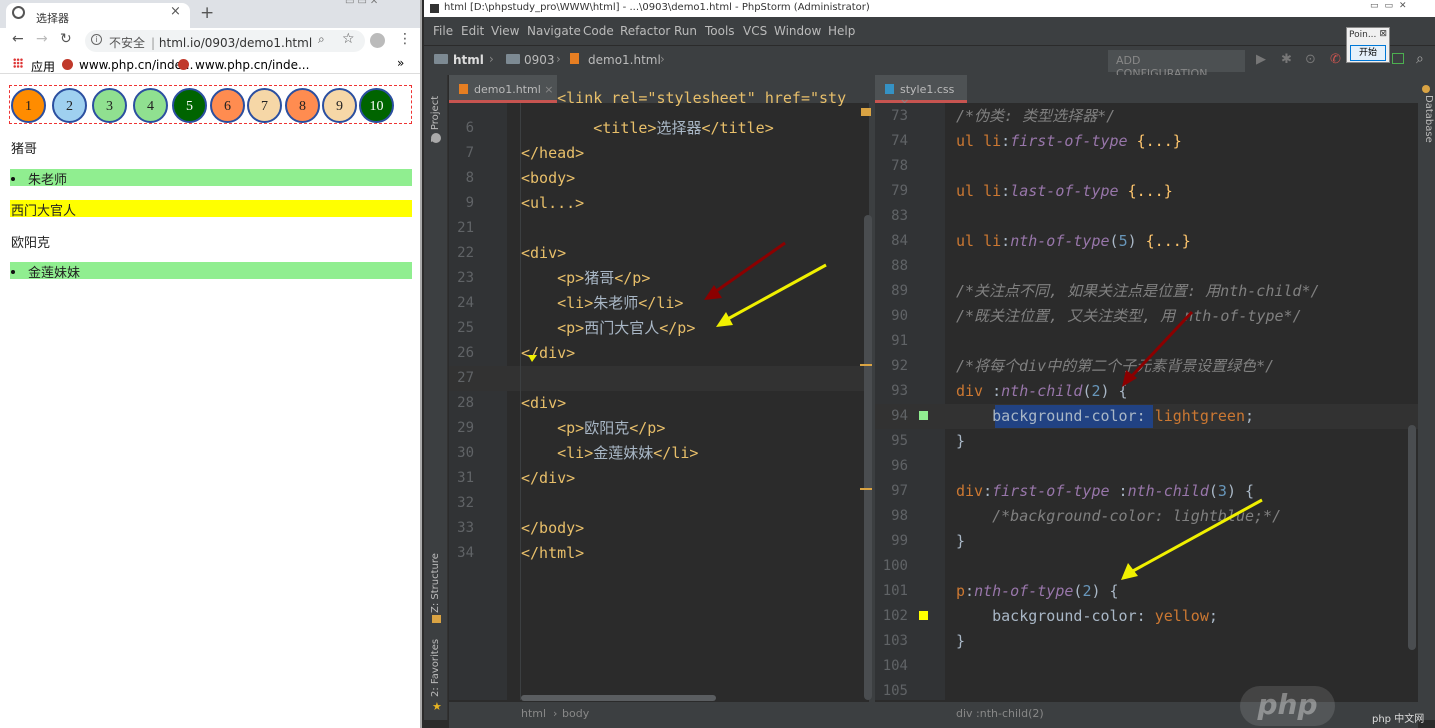 This screenshot has height=728, width=1435. What do you see at coordinates (1196, 536) in the screenshot?
I see `yellow-arrow-css` at bounding box center [1196, 536].